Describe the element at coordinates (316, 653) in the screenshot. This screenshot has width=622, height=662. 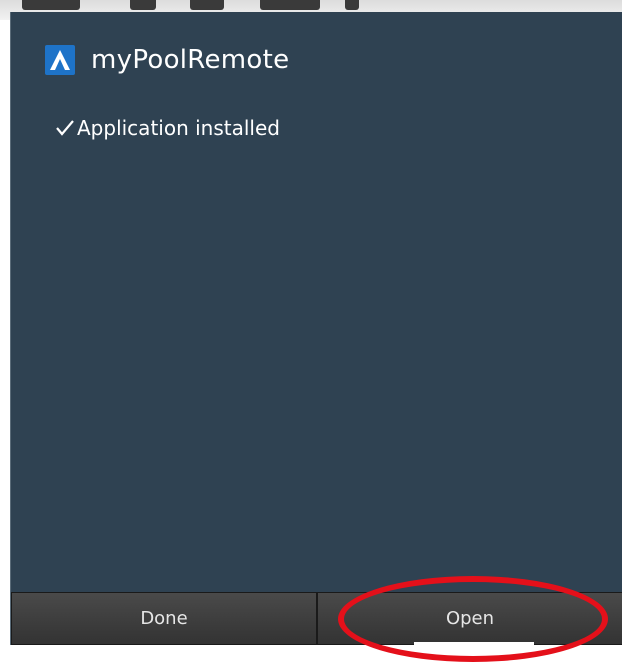
I see `bottom-margin` at that location.